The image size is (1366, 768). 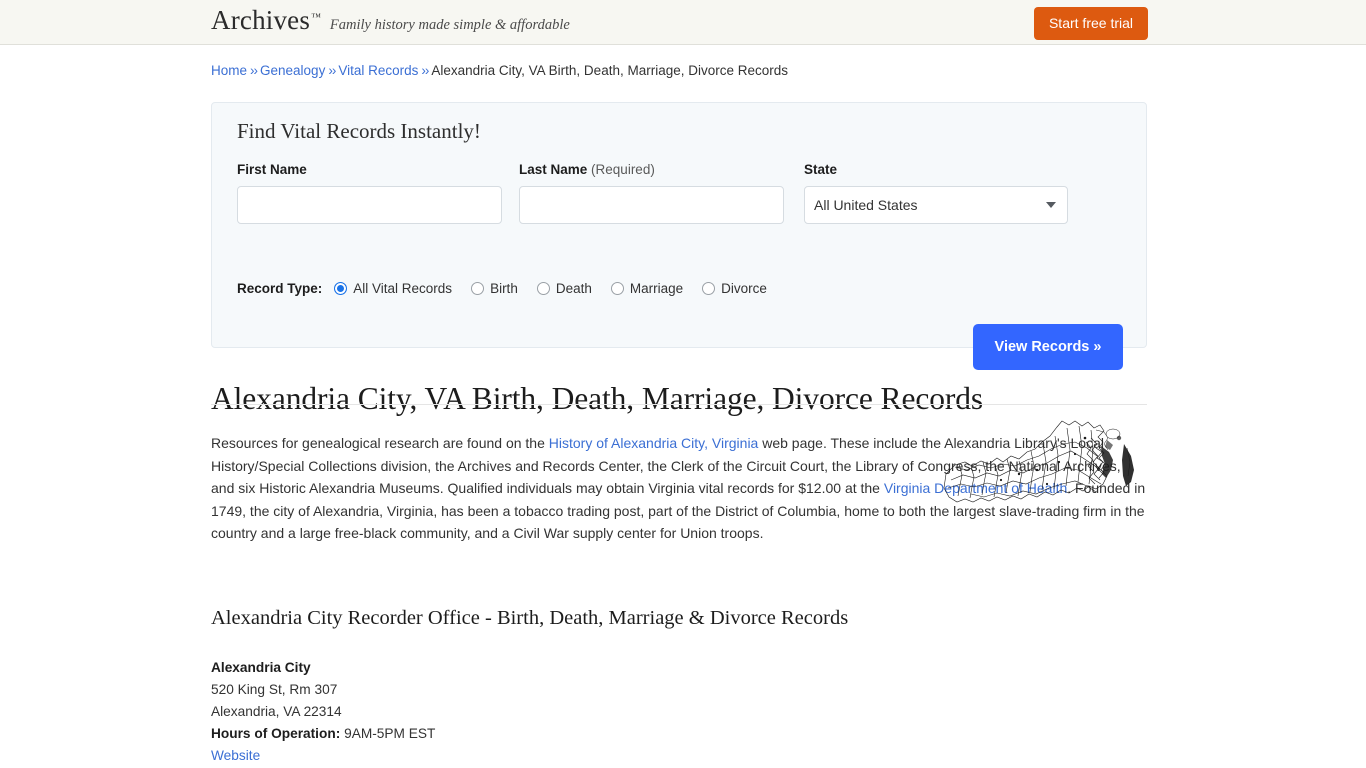 I want to click on record-type-option-label: Birth, so click(x=504, y=288).